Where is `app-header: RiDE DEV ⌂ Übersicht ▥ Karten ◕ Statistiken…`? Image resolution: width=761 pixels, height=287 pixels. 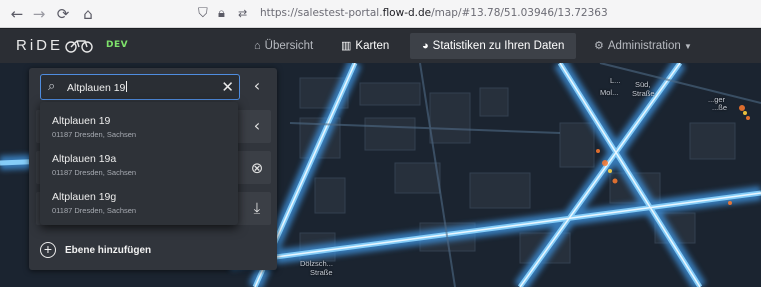
app-header: RiDE DEV ⌂ Übersicht ▥ Karten ◕ Statistiken… is located at coordinates (380, 46).